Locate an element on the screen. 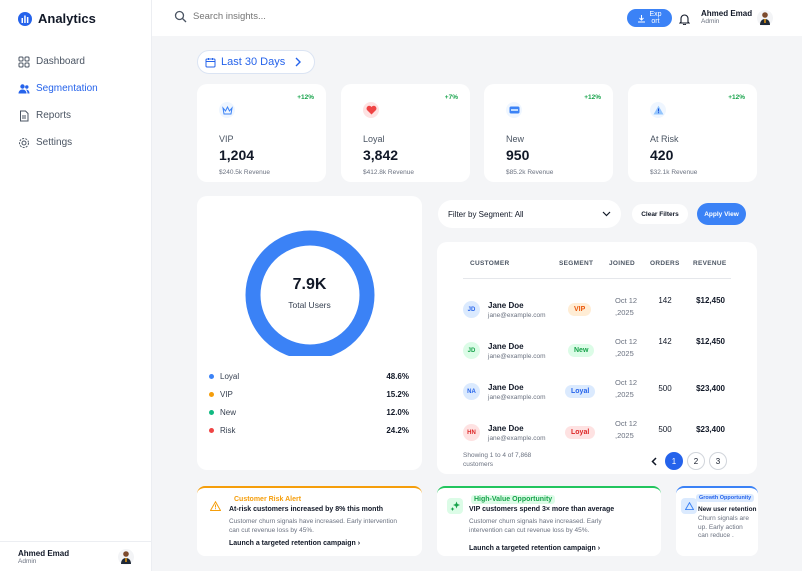 The width and height of the screenshot is (802, 571). stat-card-at-risk: +12% At Risk 420 $32.1k Revenue is located at coordinates (692, 133).